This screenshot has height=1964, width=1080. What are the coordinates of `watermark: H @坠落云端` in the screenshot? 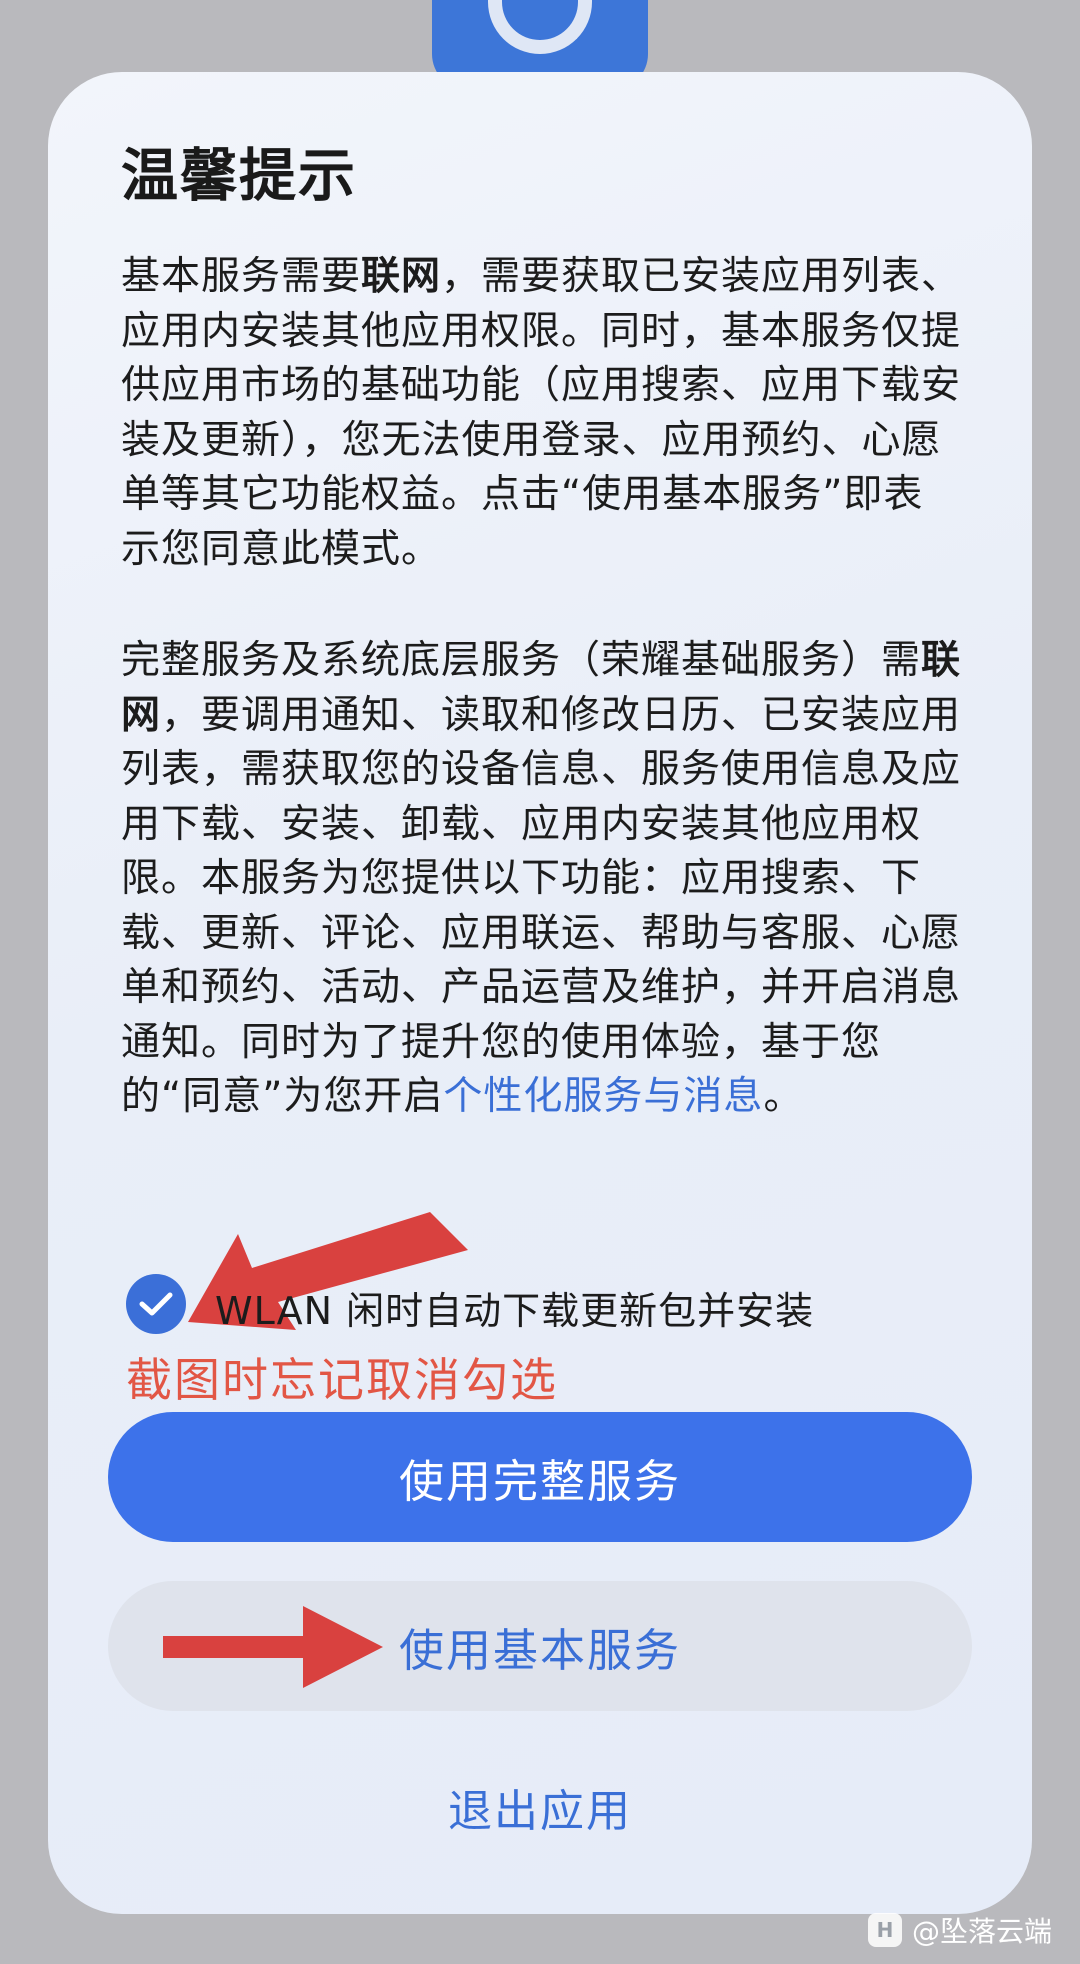 It's located at (959, 1930).